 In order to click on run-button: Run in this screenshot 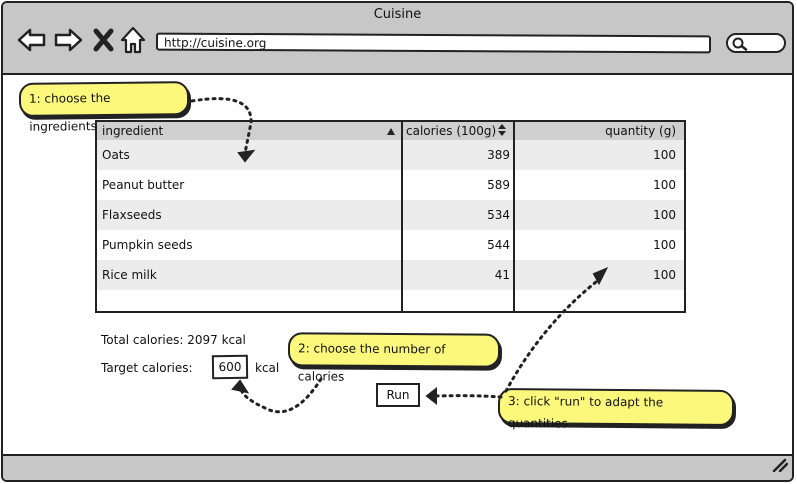, I will do `click(398, 395)`.